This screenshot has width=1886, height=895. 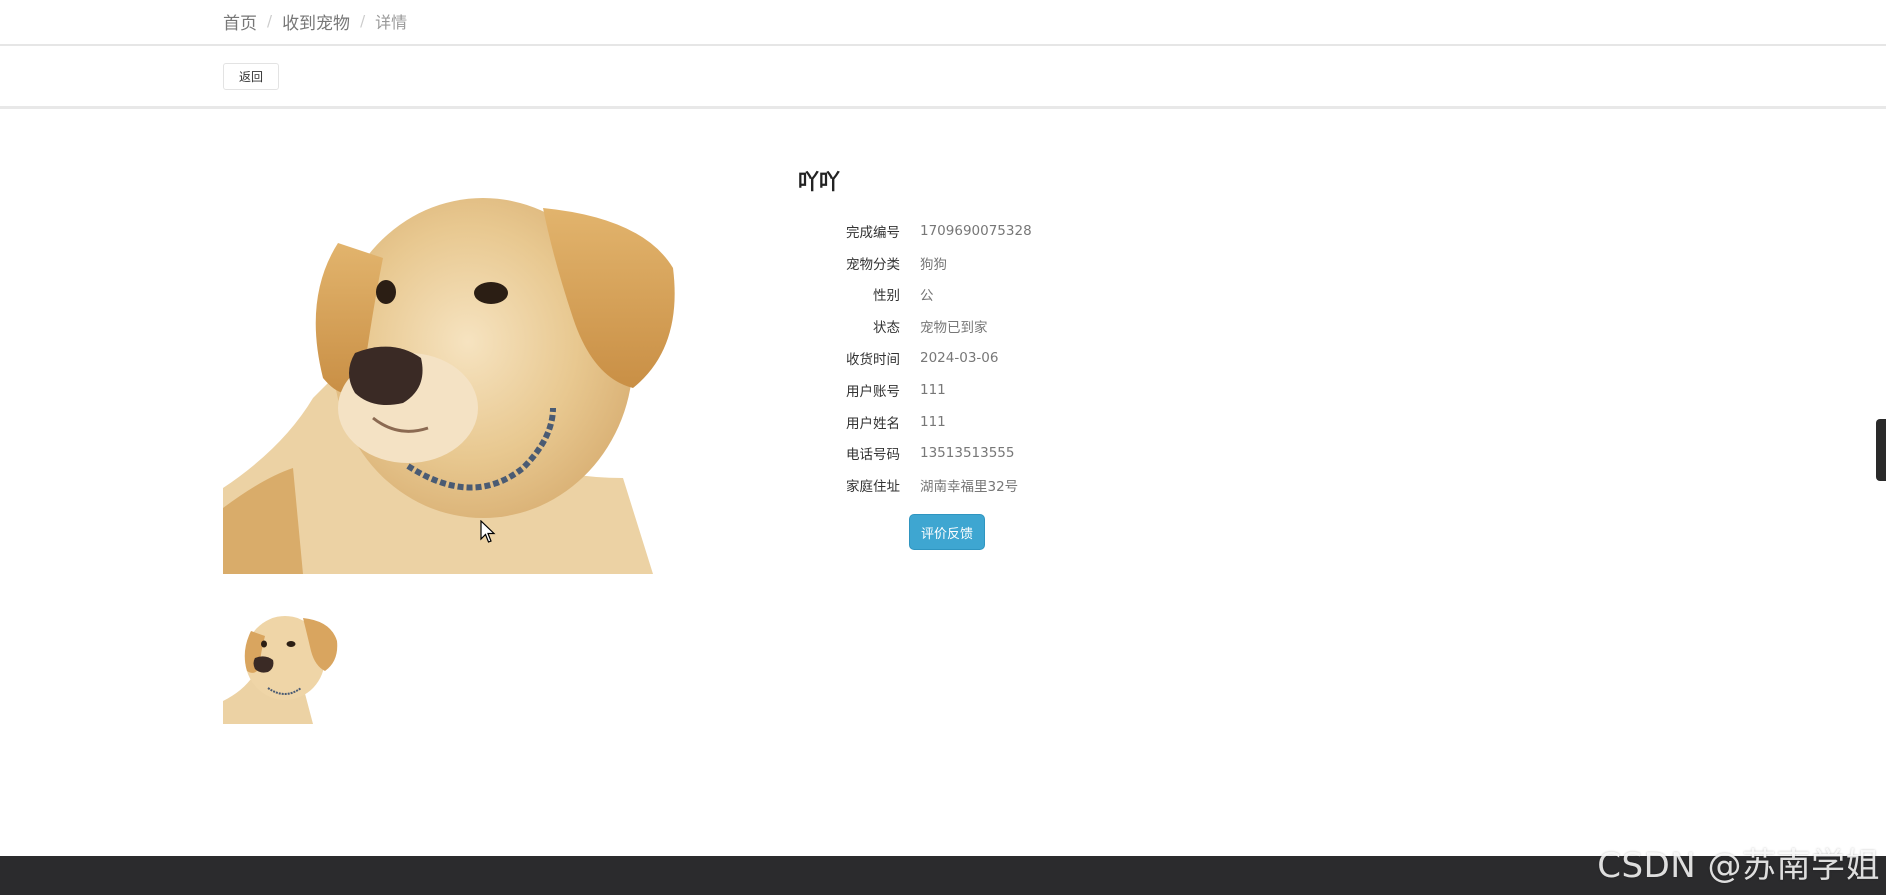 What do you see at coordinates (980, 263) in the screenshot?
I see `detail-row-category: 宠物分类 狗狗` at bounding box center [980, 263].